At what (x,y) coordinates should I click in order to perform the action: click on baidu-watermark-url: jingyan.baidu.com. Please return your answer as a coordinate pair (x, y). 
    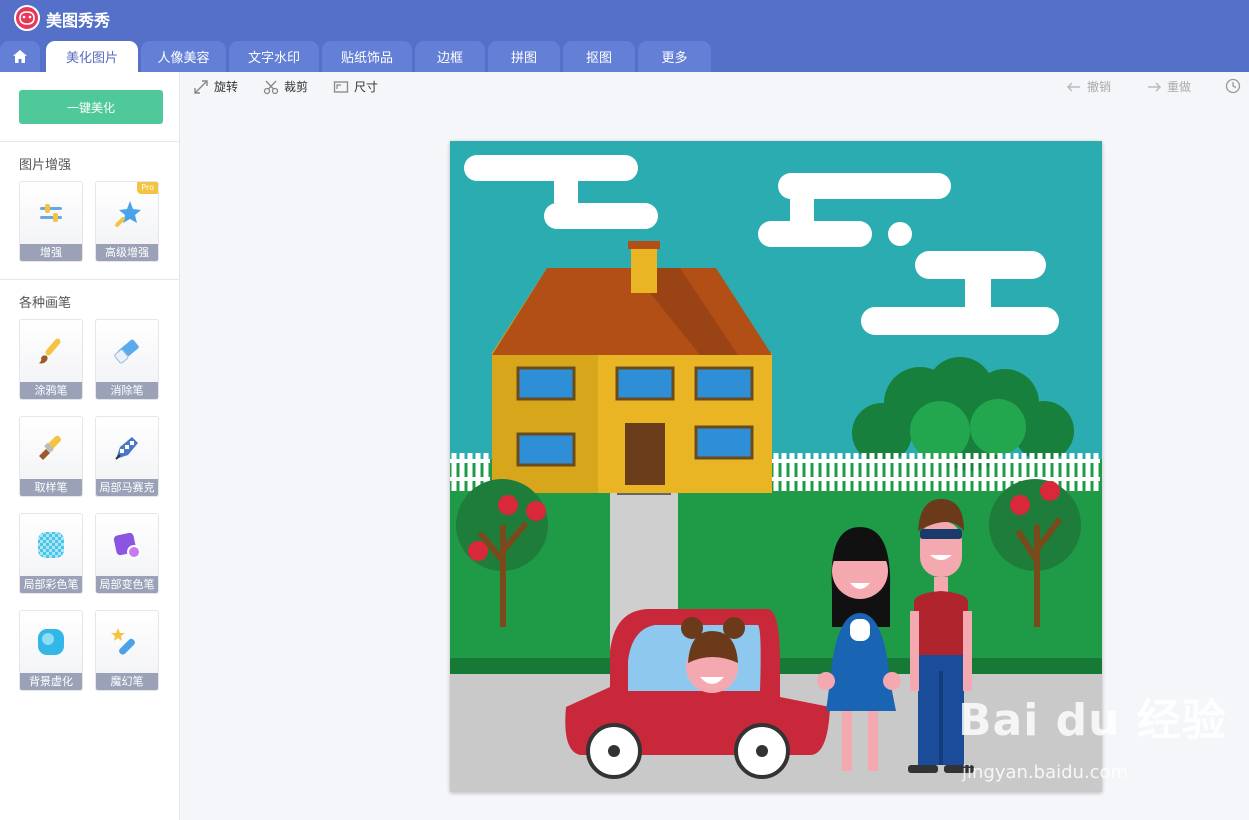
    Looking at the image, I should click on (1045, 772).